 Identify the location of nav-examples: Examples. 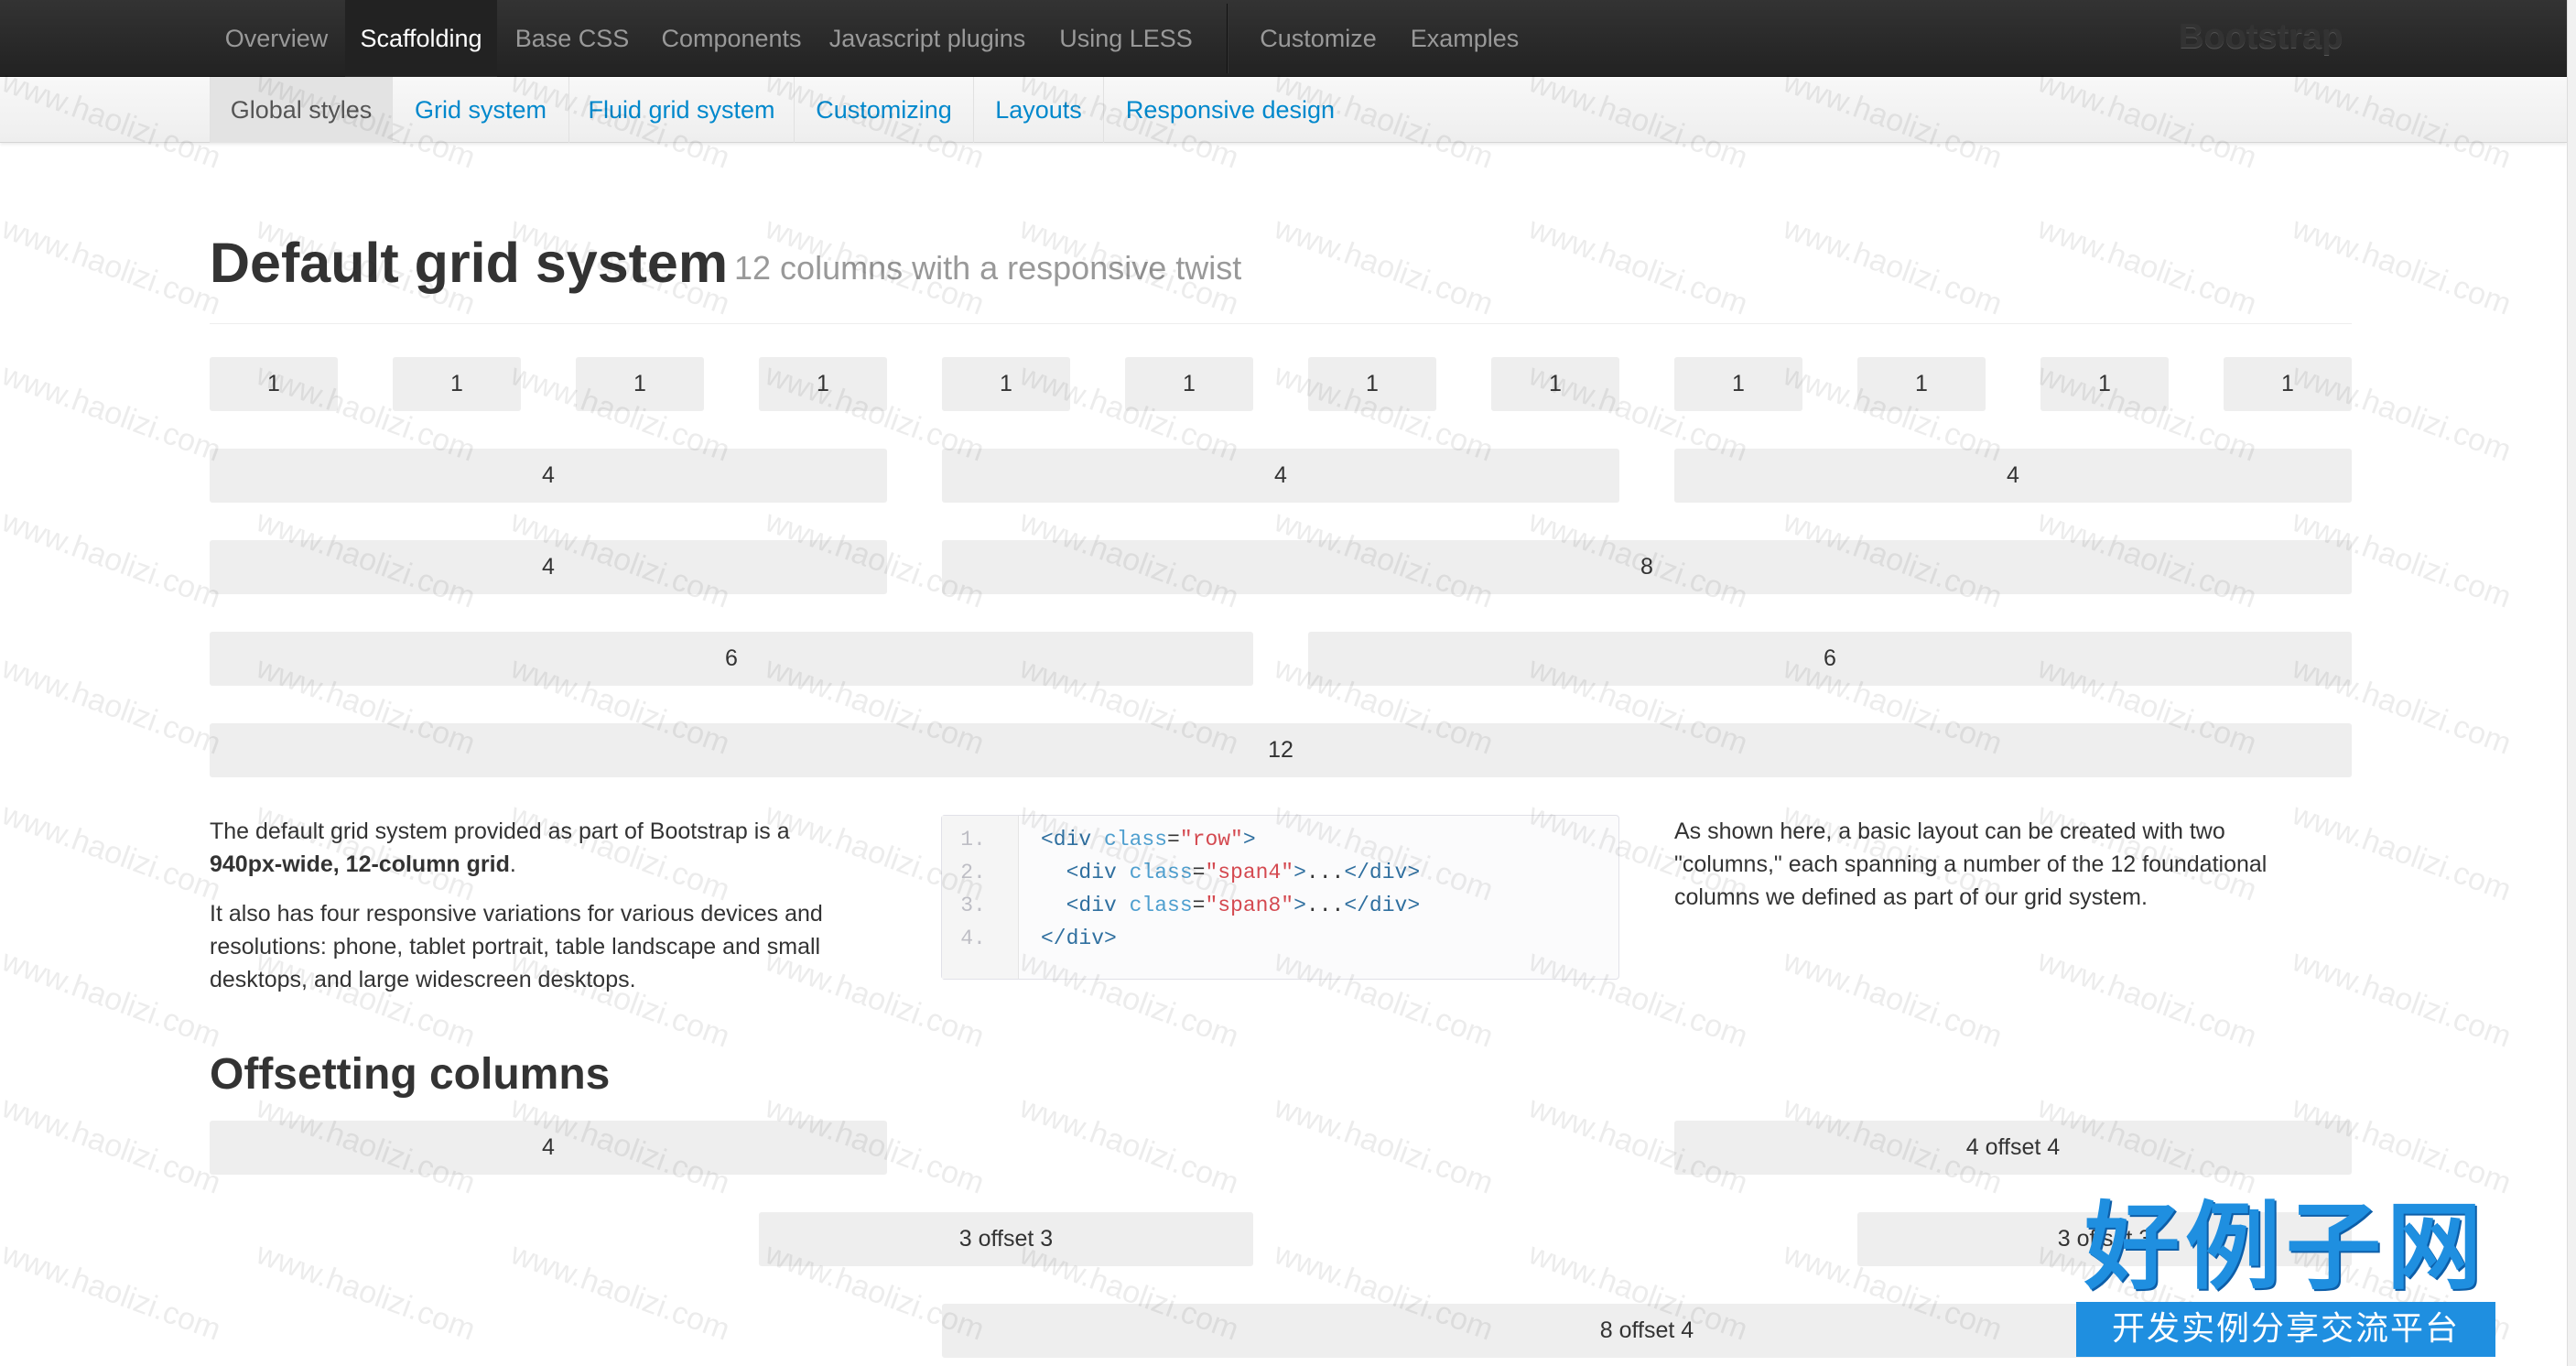
(1465, 39).